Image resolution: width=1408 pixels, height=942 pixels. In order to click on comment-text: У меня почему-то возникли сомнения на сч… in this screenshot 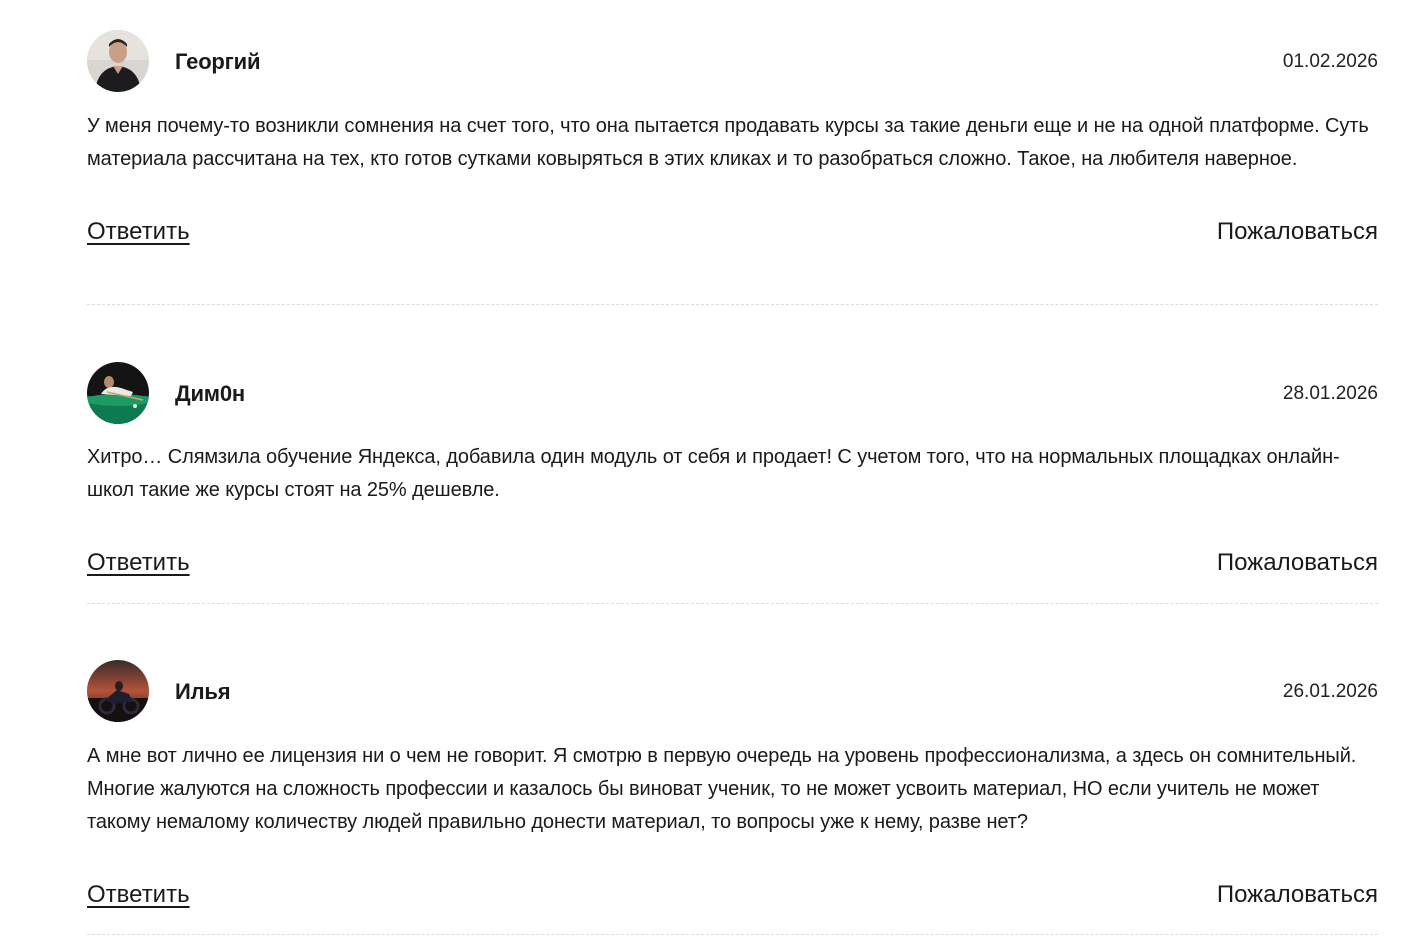, I will do `click(728, 142)`.